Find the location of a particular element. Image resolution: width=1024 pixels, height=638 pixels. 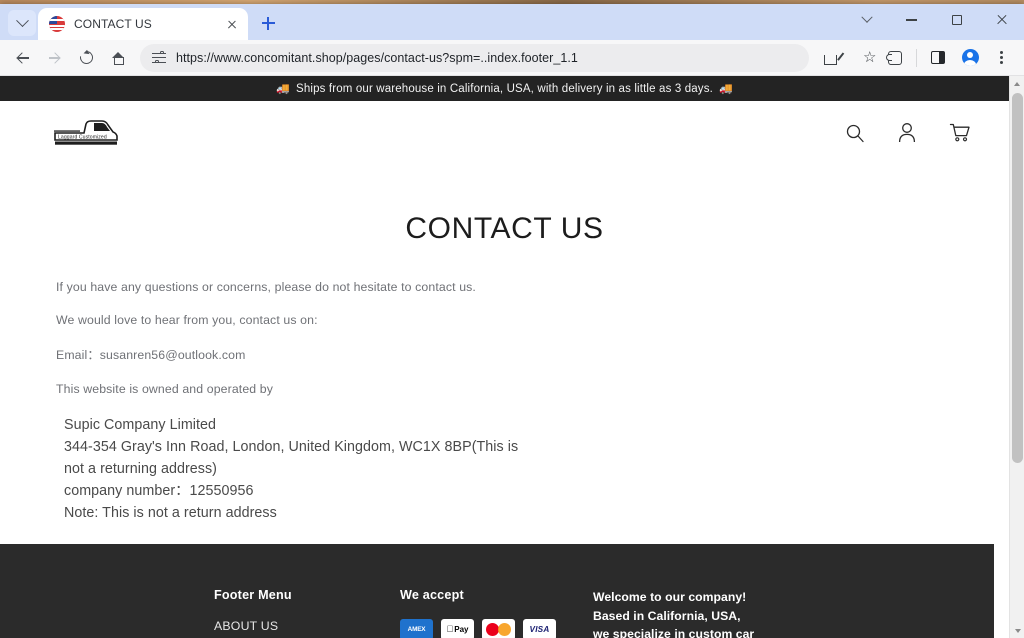

kebab-menu-icon is located at coordinates (1002, 58).